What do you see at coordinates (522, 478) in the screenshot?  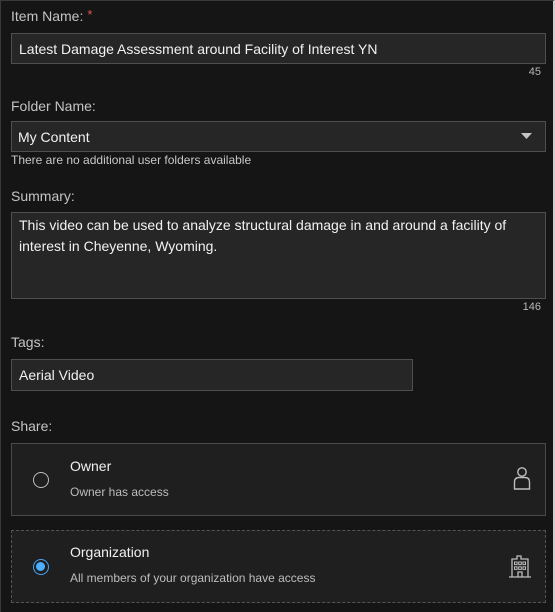 I see `user-icon` at bounding box center [522, 478].